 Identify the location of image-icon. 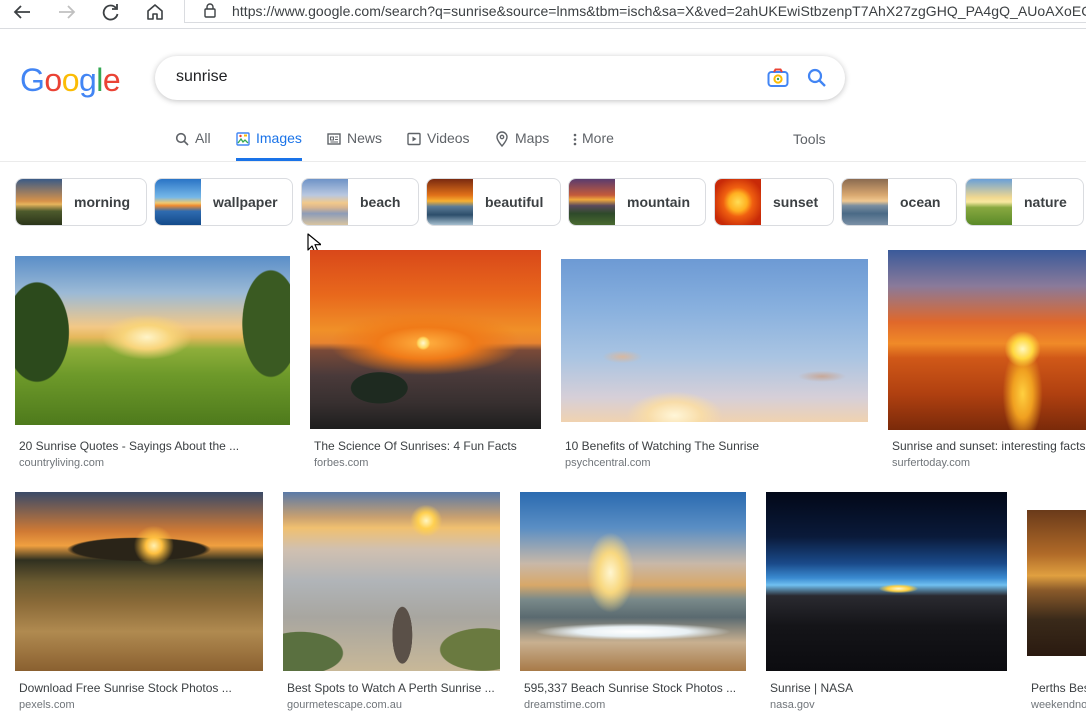
(243, 139).